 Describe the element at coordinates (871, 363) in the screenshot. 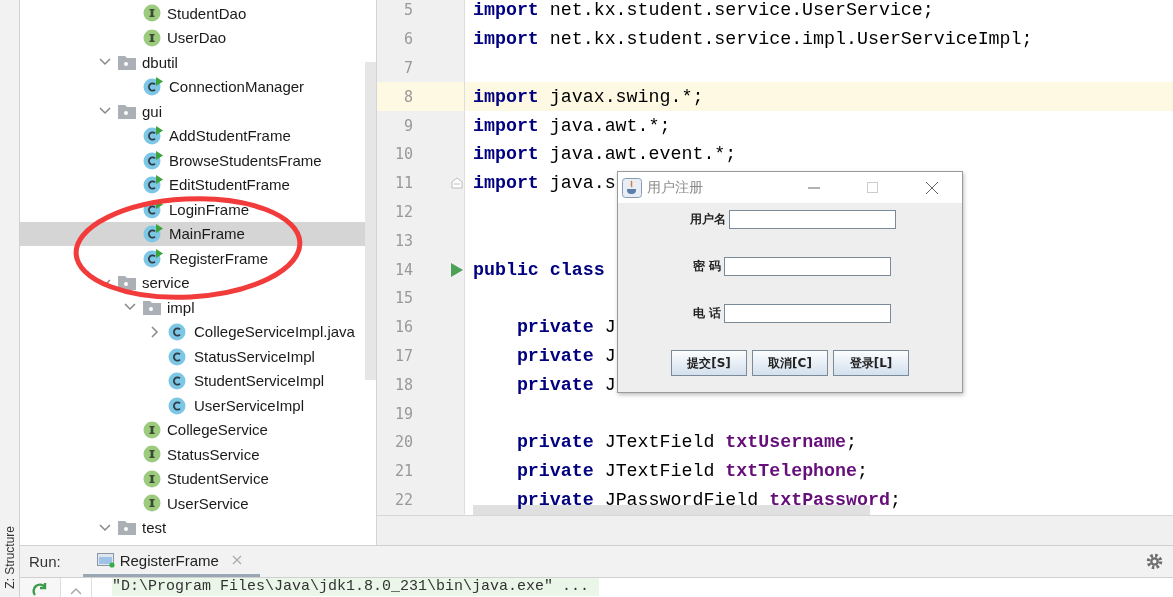

I see `dialog-button: 登录[L]` at that location.